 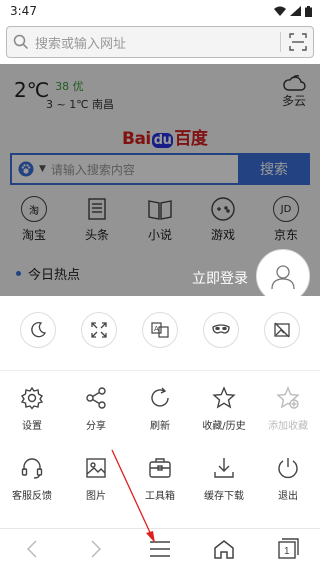 I want to click on status-bar: 3:47, so click(x=160, y=11).